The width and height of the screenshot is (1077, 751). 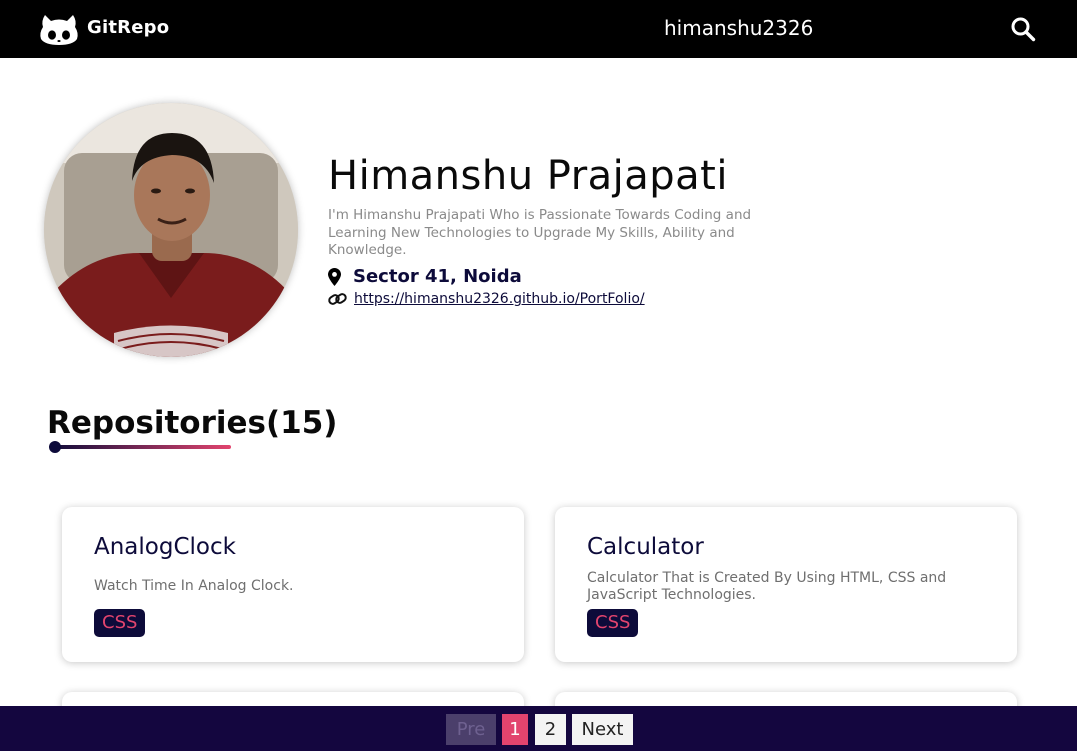 I want to click on heading-underline-dot, so click(x=55, y=447).